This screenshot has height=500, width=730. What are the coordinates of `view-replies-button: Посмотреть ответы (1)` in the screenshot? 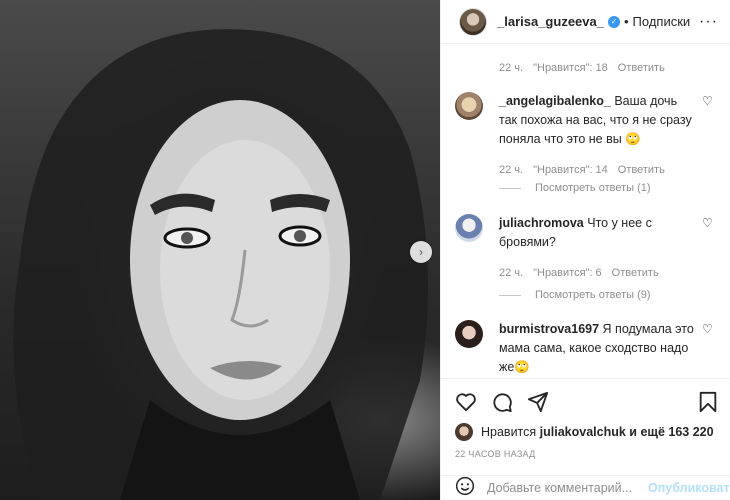 It's located at (575, 188).